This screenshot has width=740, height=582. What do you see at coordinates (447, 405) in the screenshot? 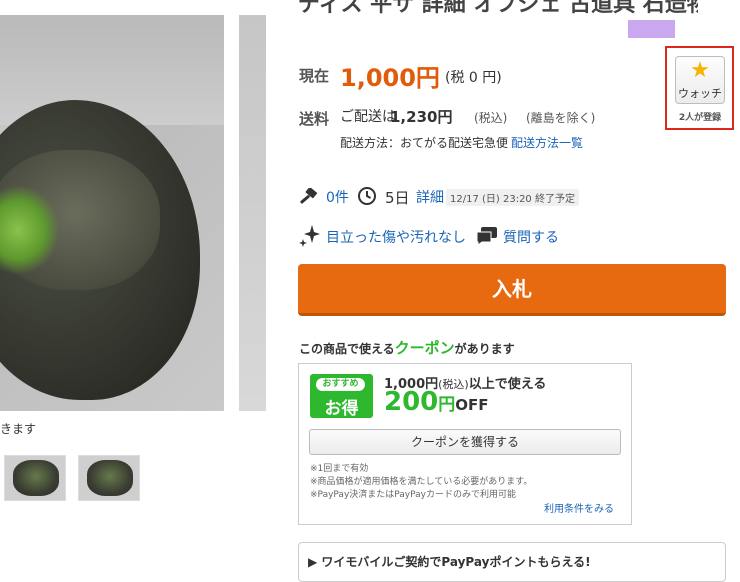
I see `discount-unit: 円` at bounding box center [447, 405].